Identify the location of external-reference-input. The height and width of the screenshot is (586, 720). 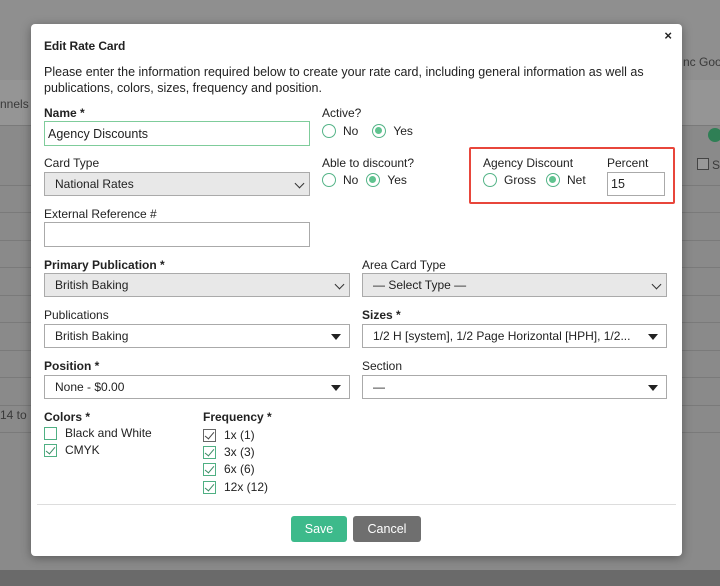
(177, 234).